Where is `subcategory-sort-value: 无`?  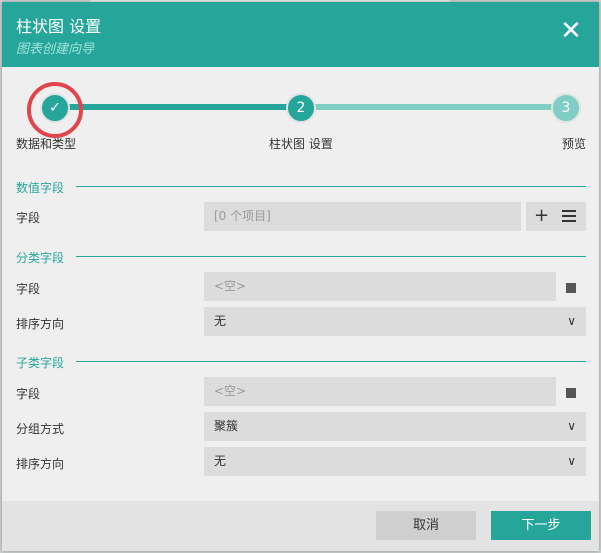 subcategory-sort-value: 无 is located at coordinates (220, 461).